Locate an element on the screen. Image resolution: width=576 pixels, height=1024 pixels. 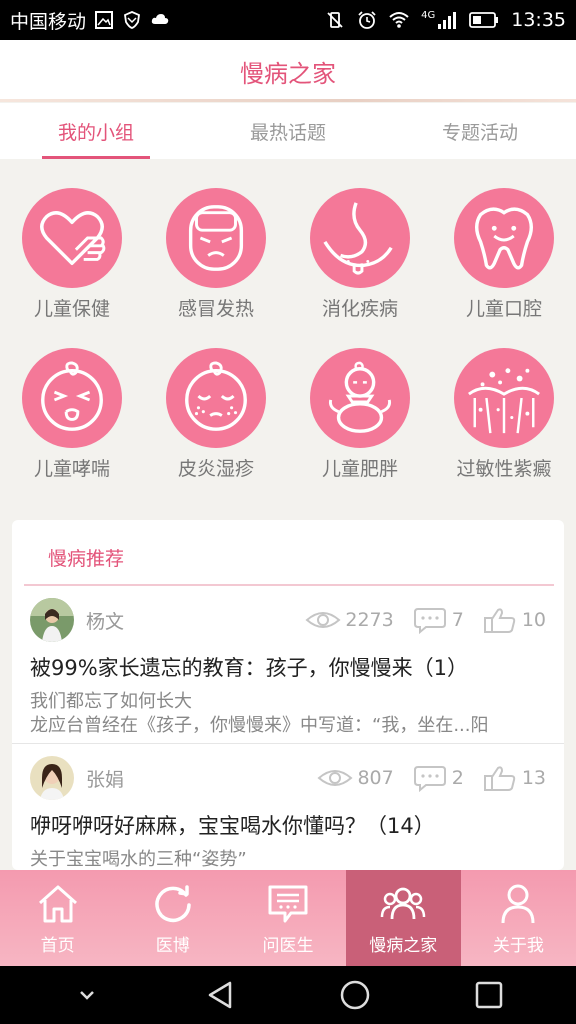
post-summary: 我们都忘了如何长大 龙应台曾经在《孩子，你慢慢来》中写道：“我，坐在...阳 is located at coordinates (288, 714).